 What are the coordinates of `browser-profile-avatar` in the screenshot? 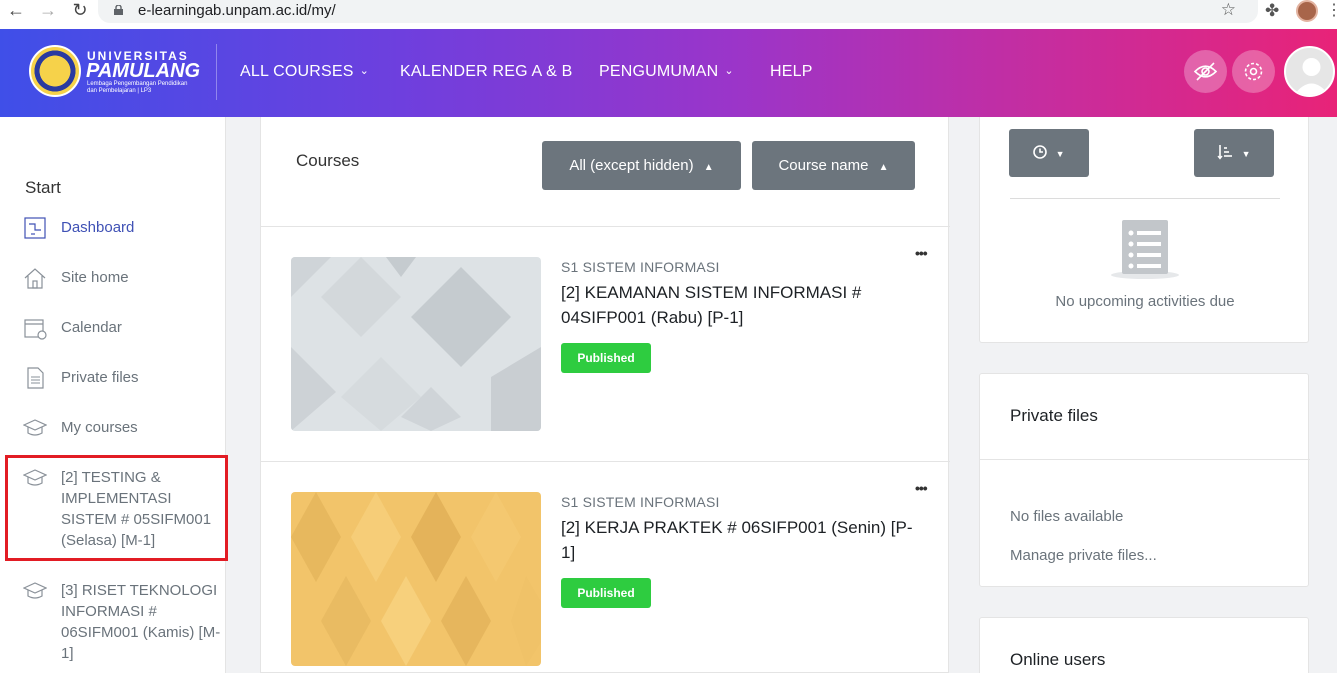 It's located at (1307, 11).